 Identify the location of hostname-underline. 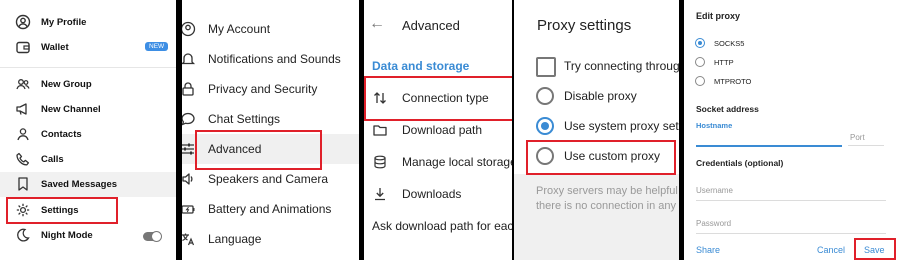
(769, 146).